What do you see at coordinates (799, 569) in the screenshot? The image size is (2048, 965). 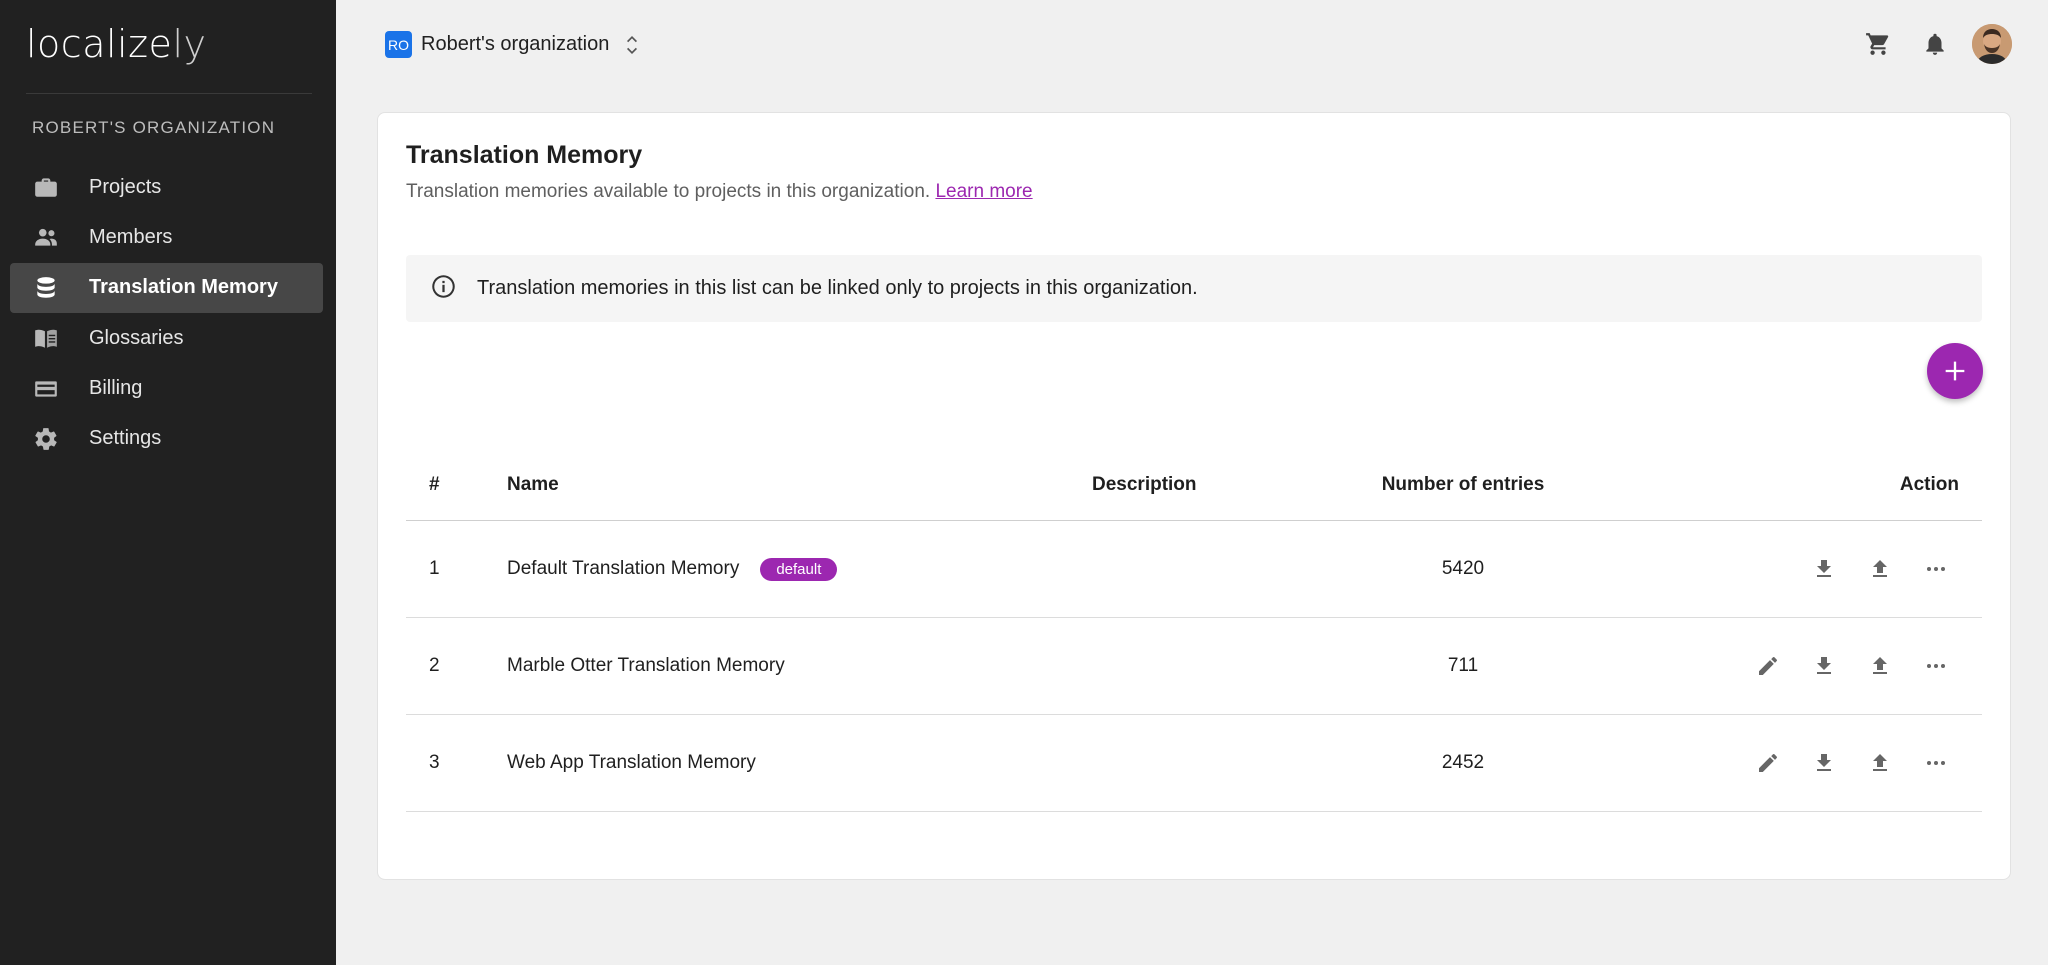 I see `default-badge: default` at bounding box center [799, 569].